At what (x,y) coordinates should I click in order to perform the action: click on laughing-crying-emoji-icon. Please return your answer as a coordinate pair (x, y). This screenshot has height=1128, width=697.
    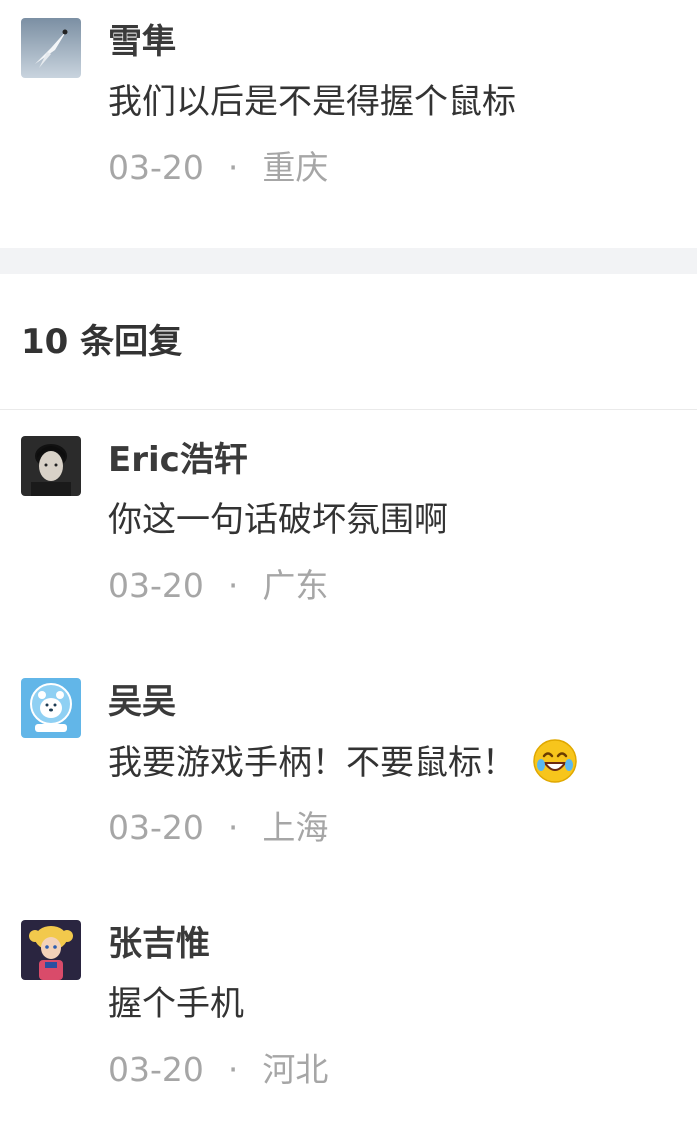
    Looking at the image, I should click on (555, 767).